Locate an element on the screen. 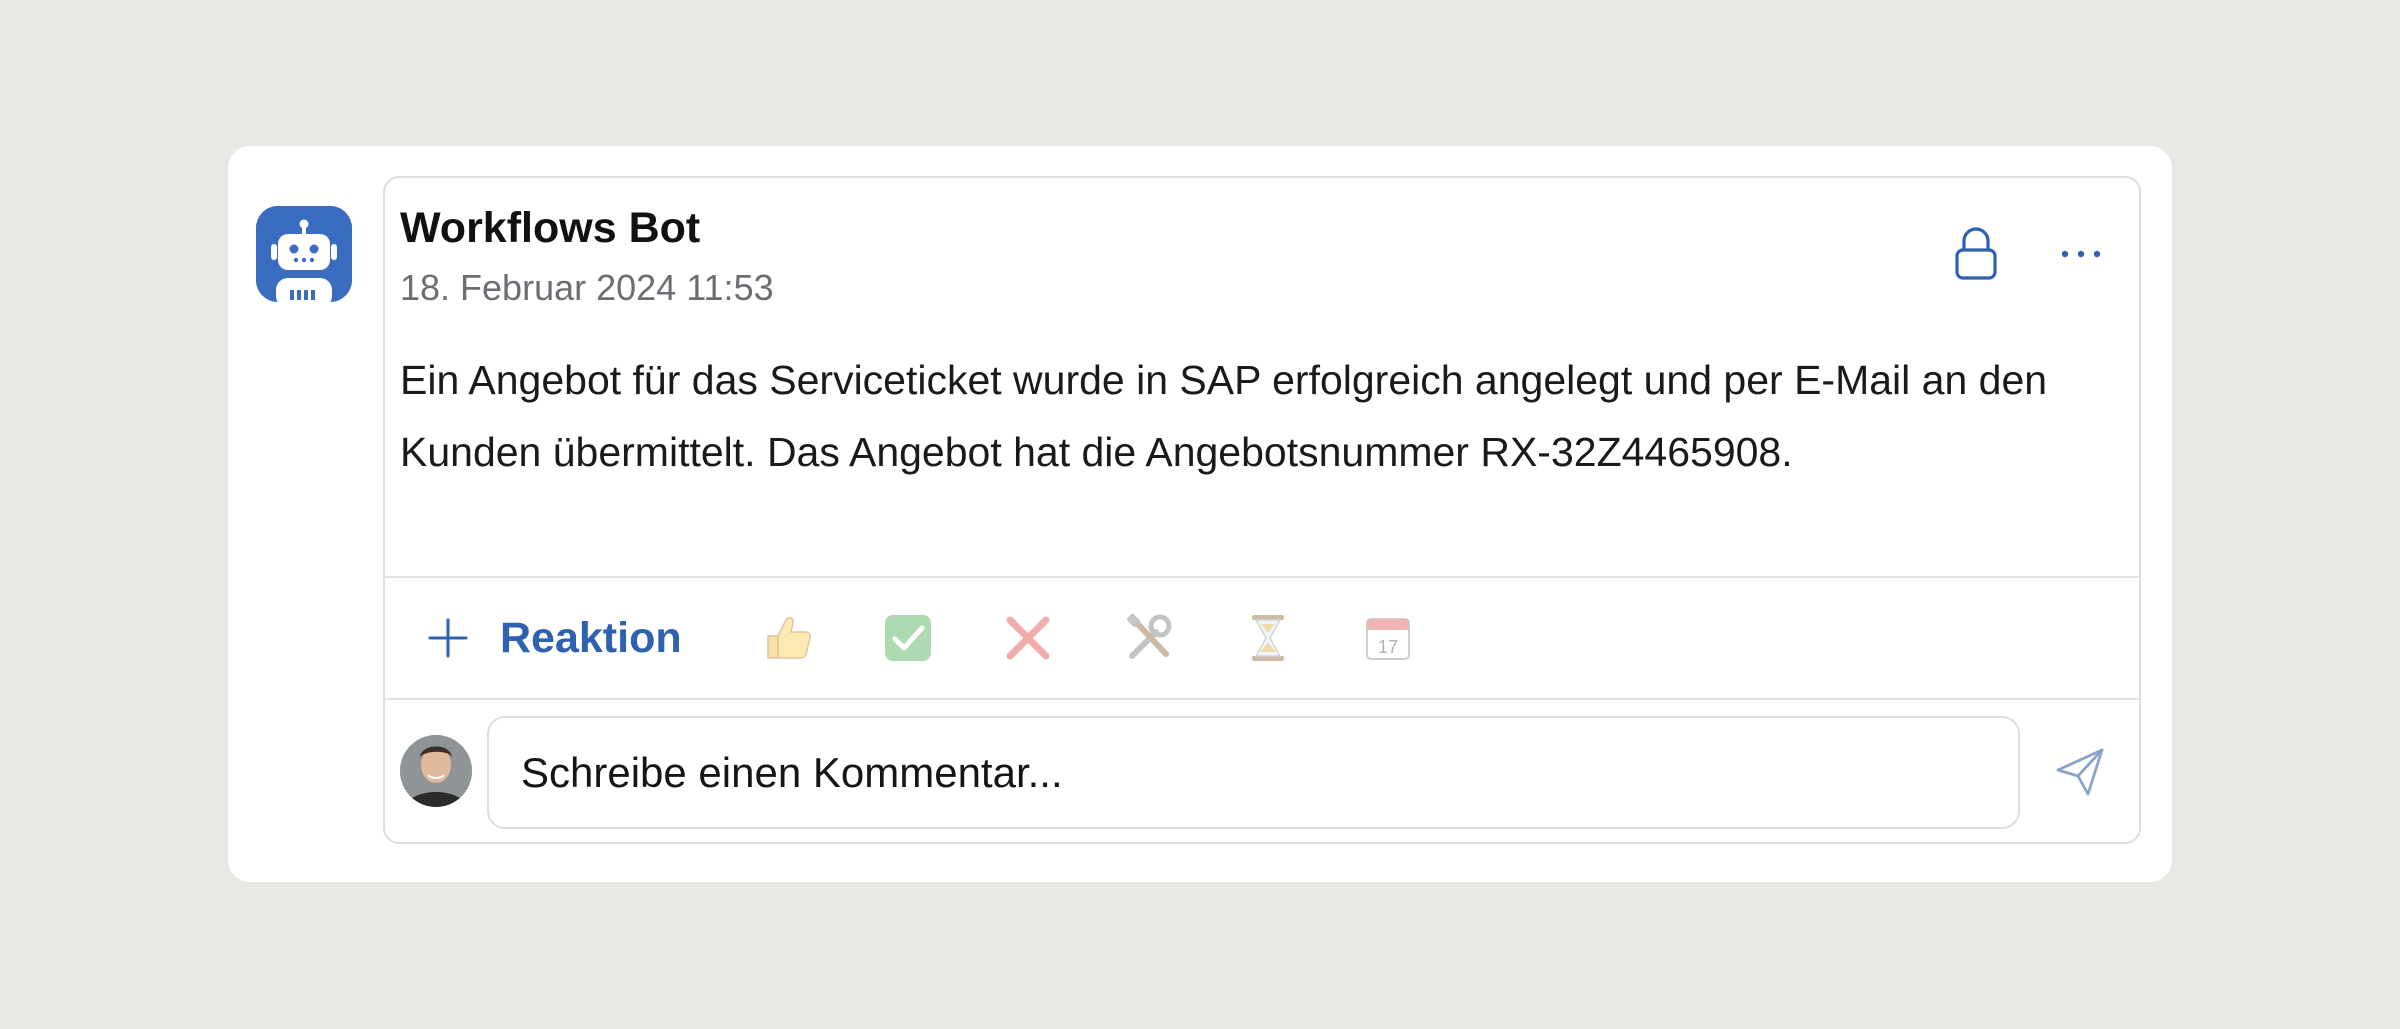 The image size is (2400, 1029). plus-icon is located at coordinates (448, 638).